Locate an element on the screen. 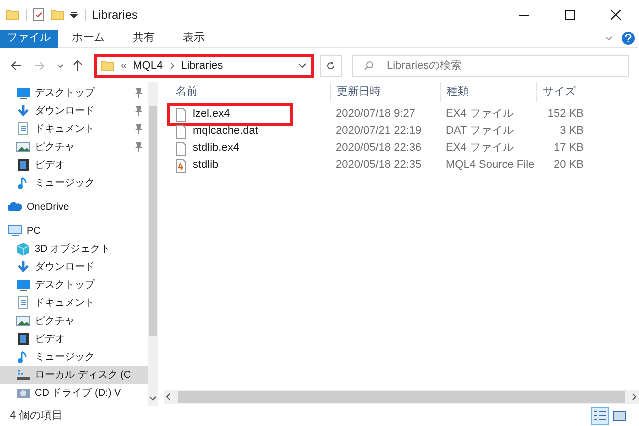 This screenshot has width=639, height=426. cube-icon is located at coordinates (23, 249).